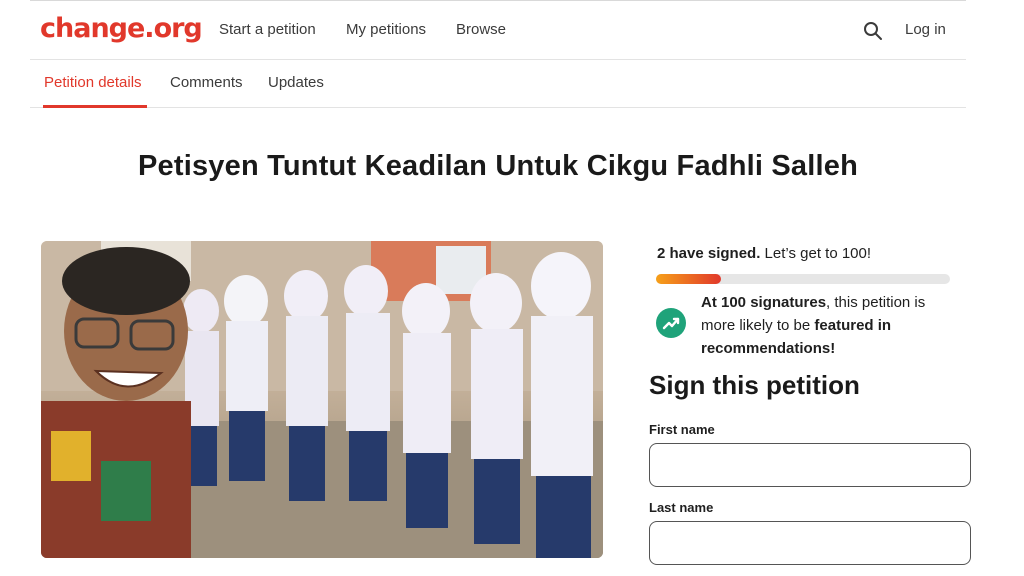  Describe the element at coordinates (803, 279) in the screenshot. I see `signature-progress-bar` at that location.